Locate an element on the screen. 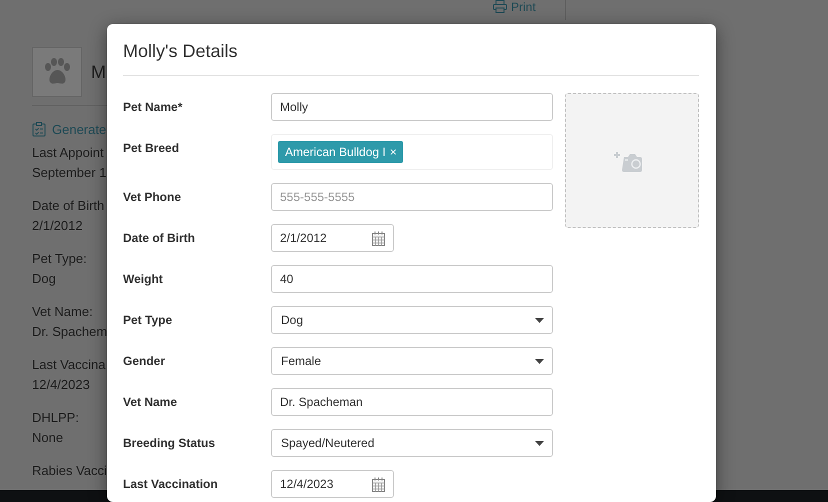  field-label: Vet Name is located at coordinates (150, 402).